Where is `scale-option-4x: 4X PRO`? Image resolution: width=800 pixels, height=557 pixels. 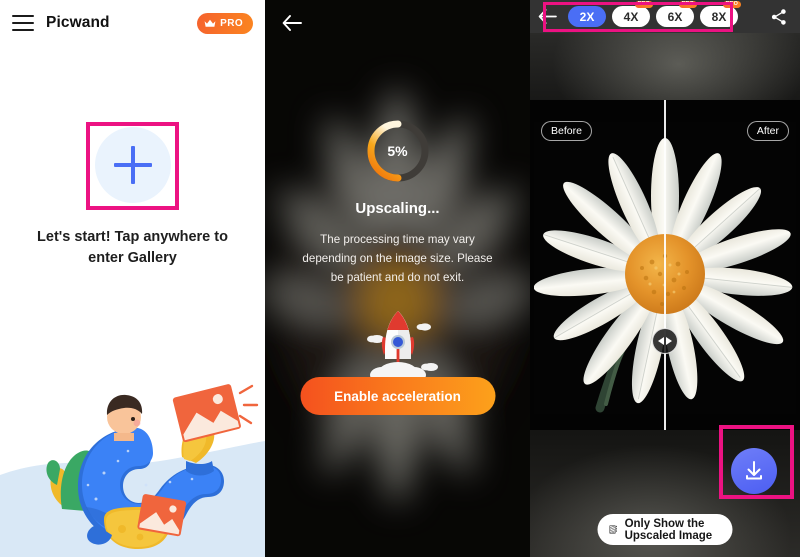
scale-option-4x: 4X PRO is located at coordinates (632, 14).